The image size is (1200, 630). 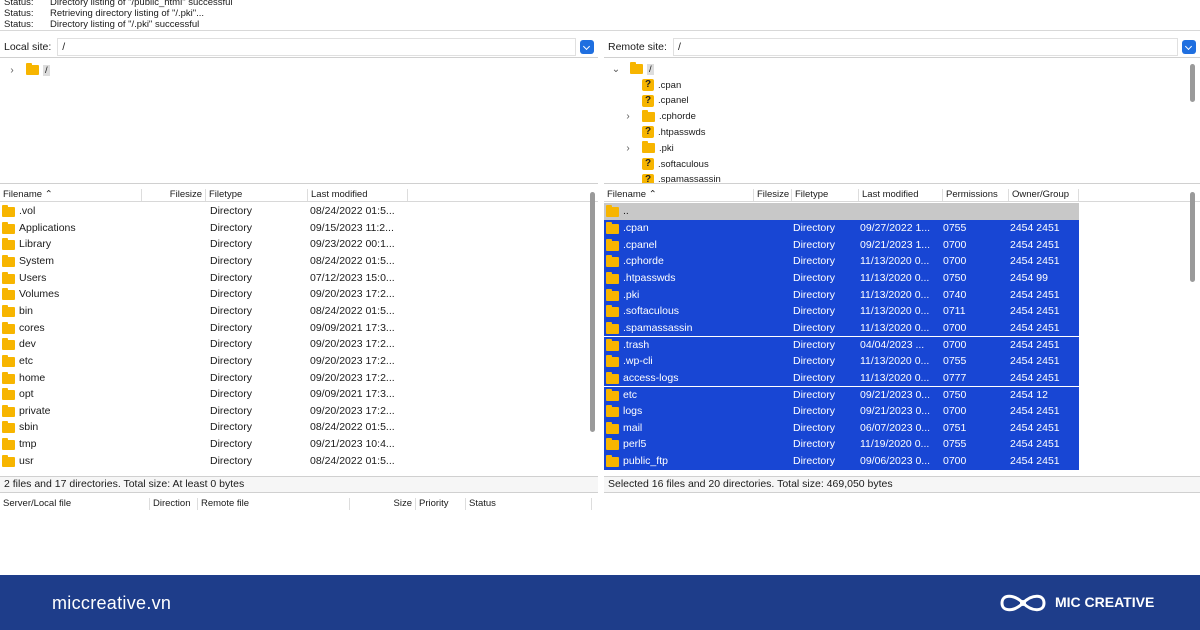 What do you see at coordinates (27, 344) in the screenshot?
I see `file-name: dev` at bounding box center [27, 344].